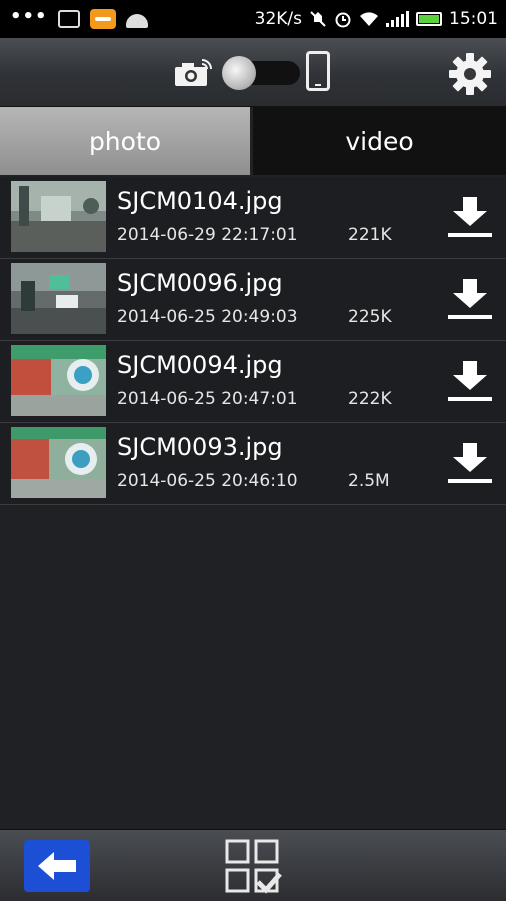  Describe the element at coordinates (262, 73) in the screenshot. I see `camera-phone-toggle` at that location.